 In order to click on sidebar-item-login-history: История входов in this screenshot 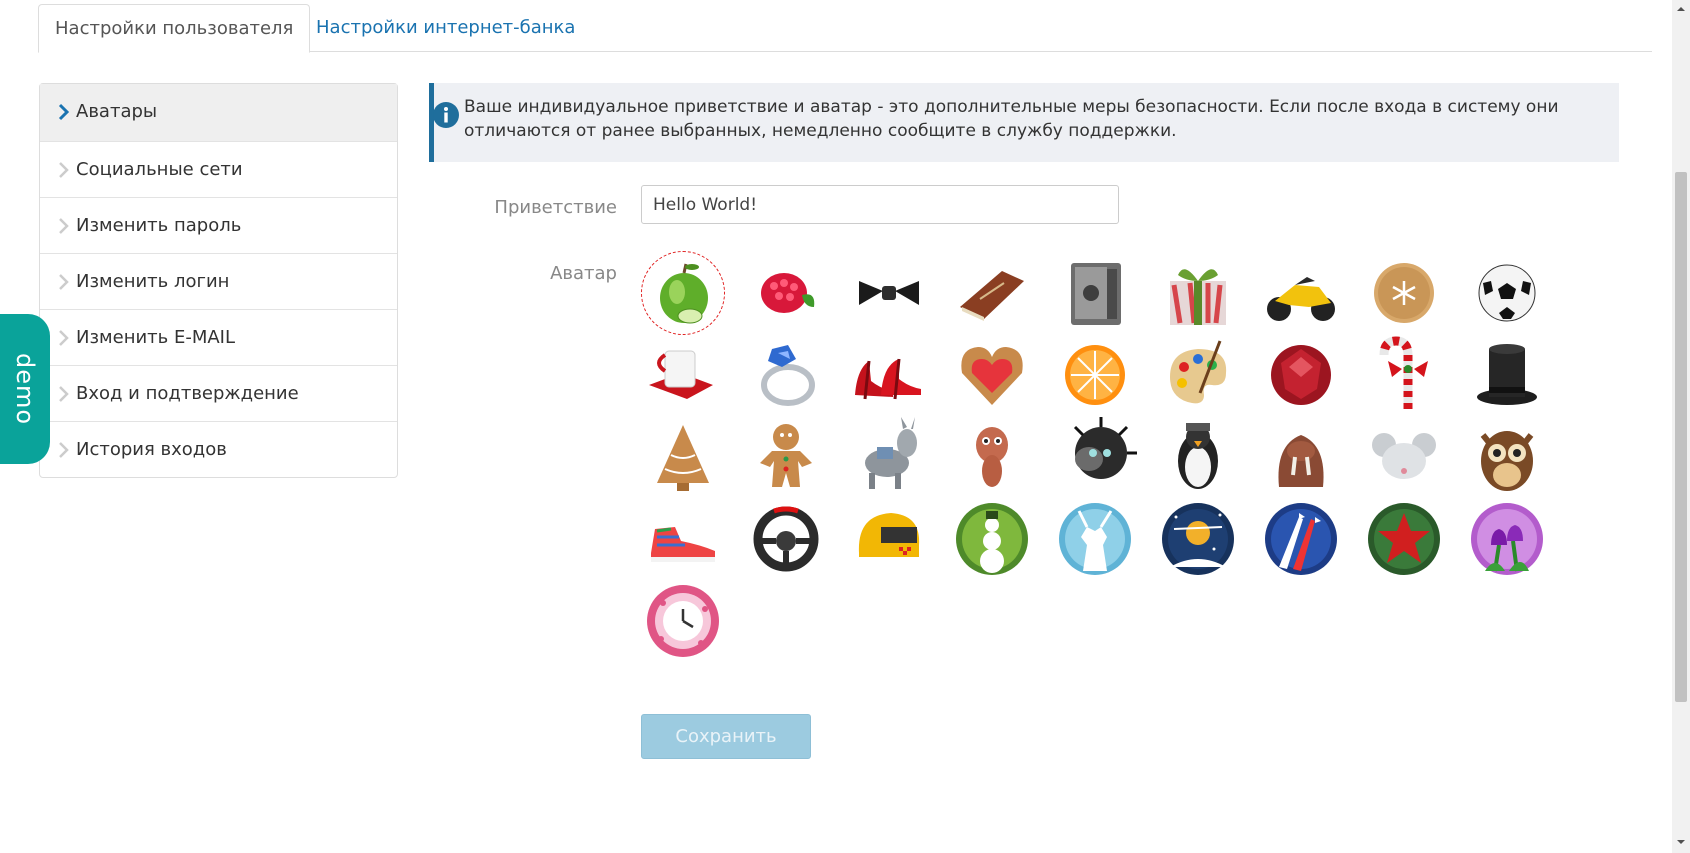, I will do `click(218, 449)`.